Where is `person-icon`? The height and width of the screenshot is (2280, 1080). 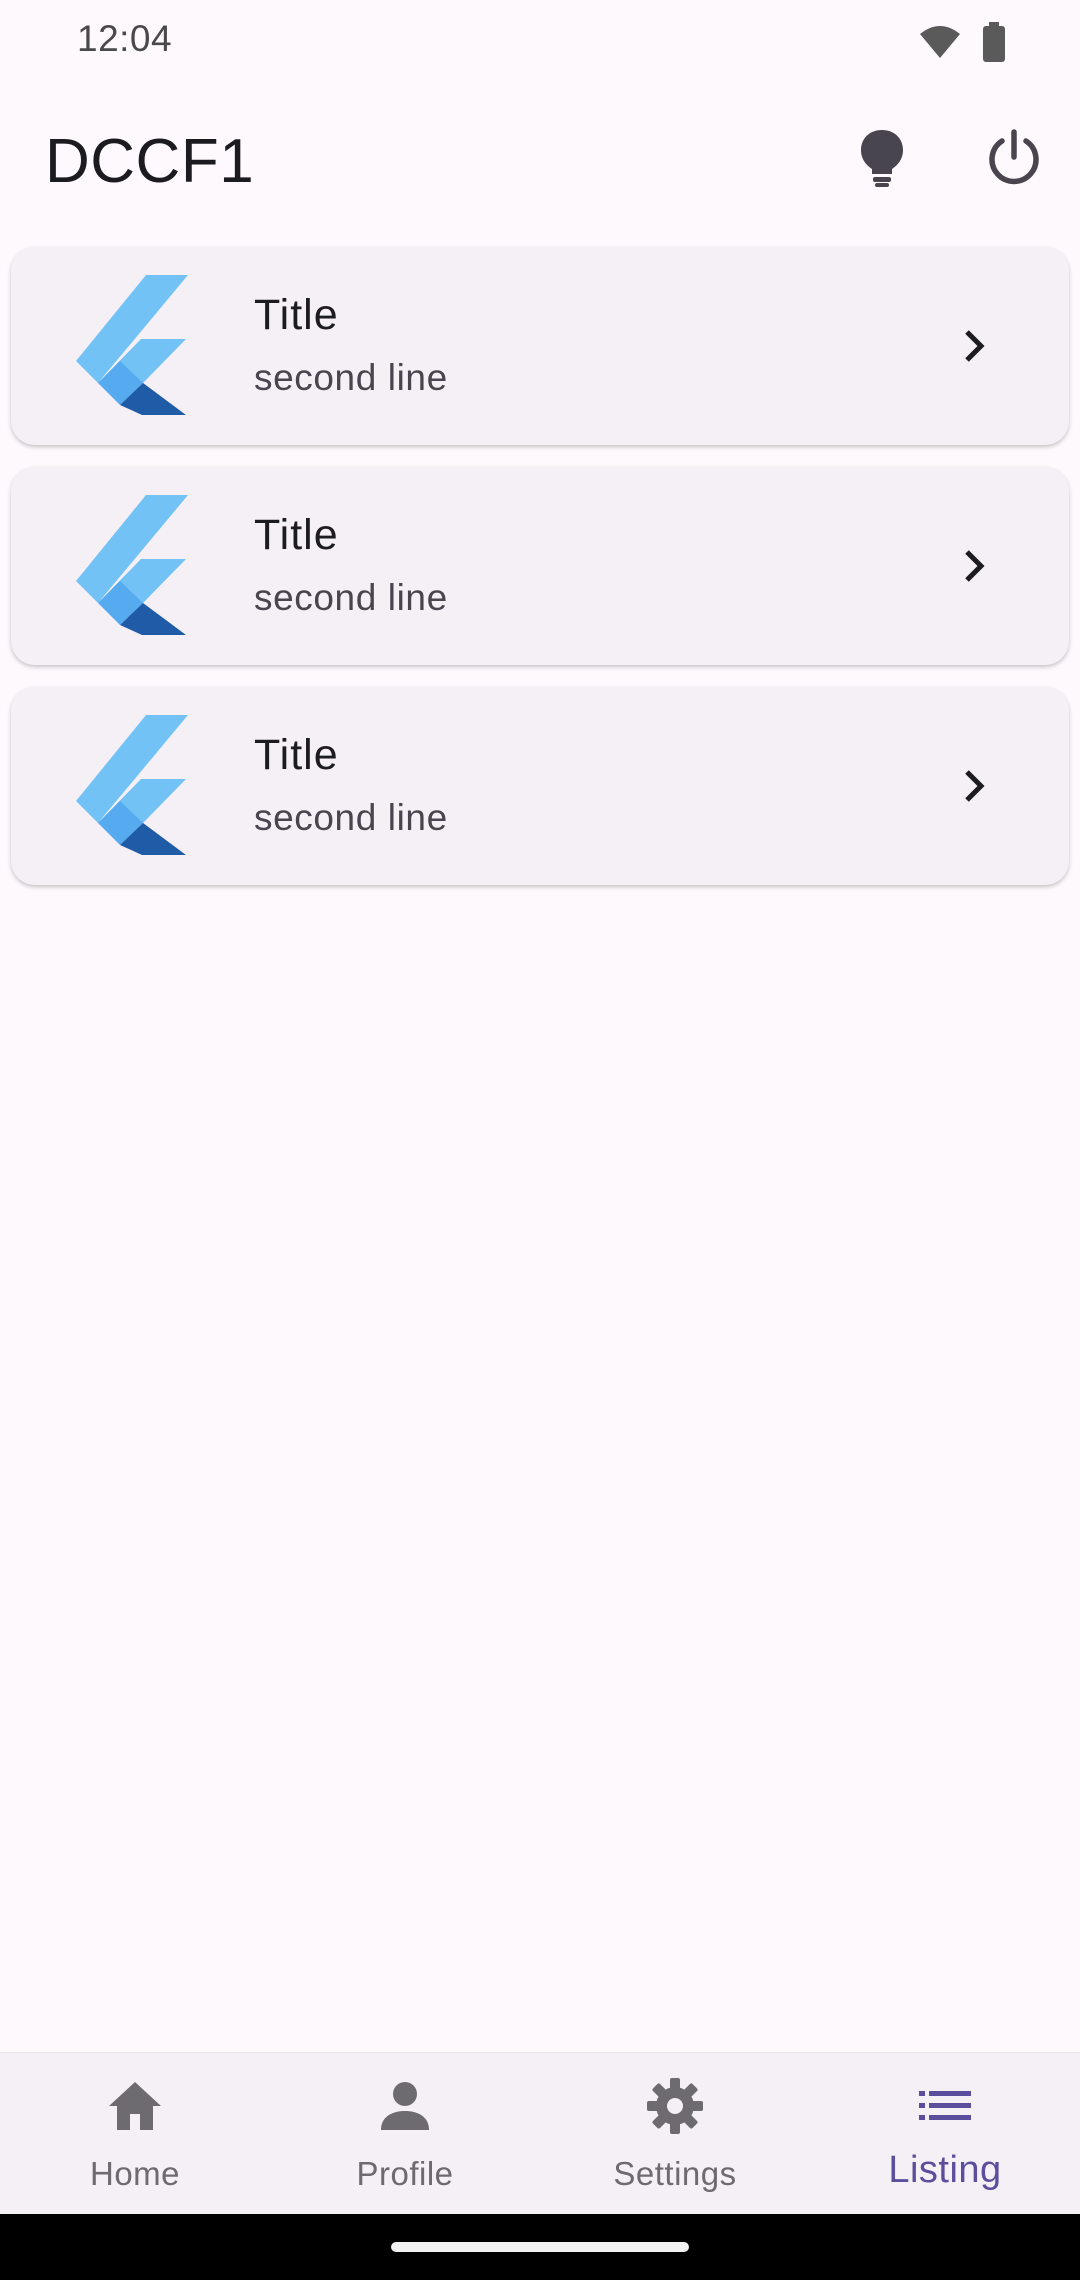
person-icon is located at coordinates (405, 2106).